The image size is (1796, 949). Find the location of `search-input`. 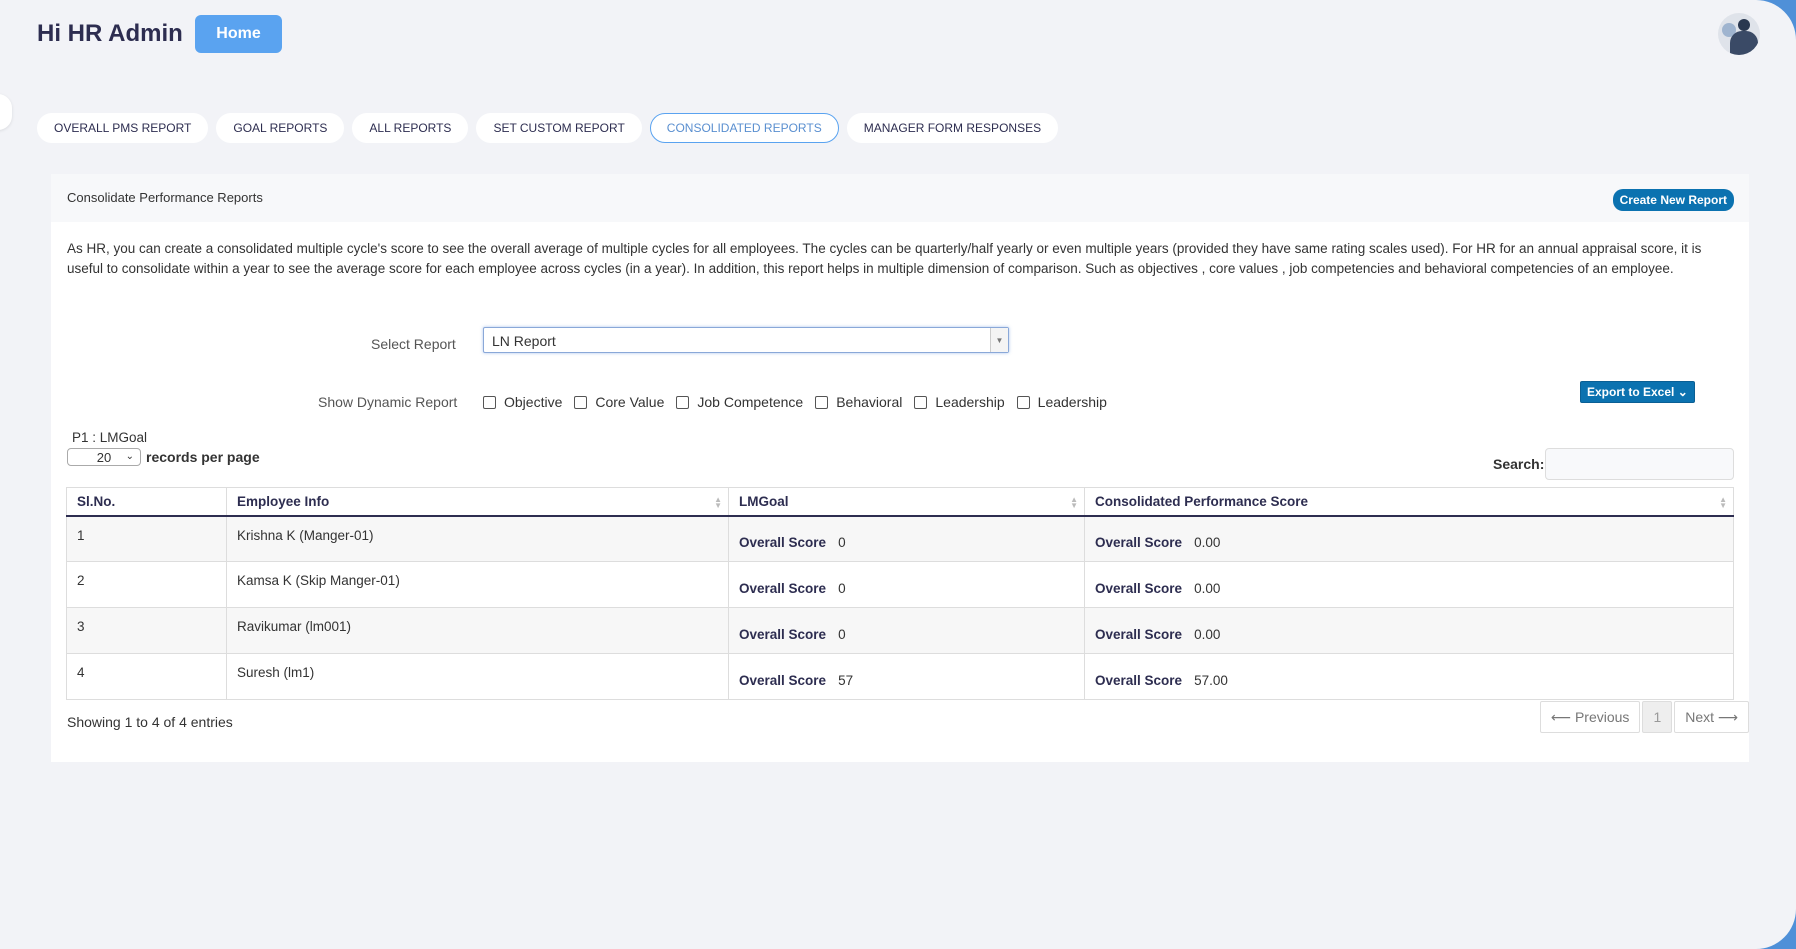

search-input is located at coordinates (1639, 464).